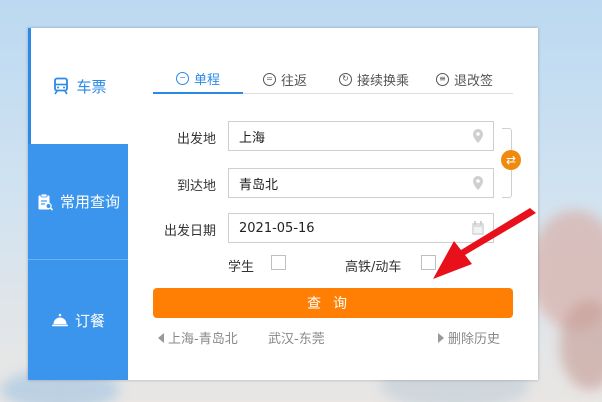 Image resolution: width=602 pixels, height=402 pixels. What do you see at coordinates (428, 262) in the screenshot?
I see `high-speed-checkbox` at bounding box center [428, 262].